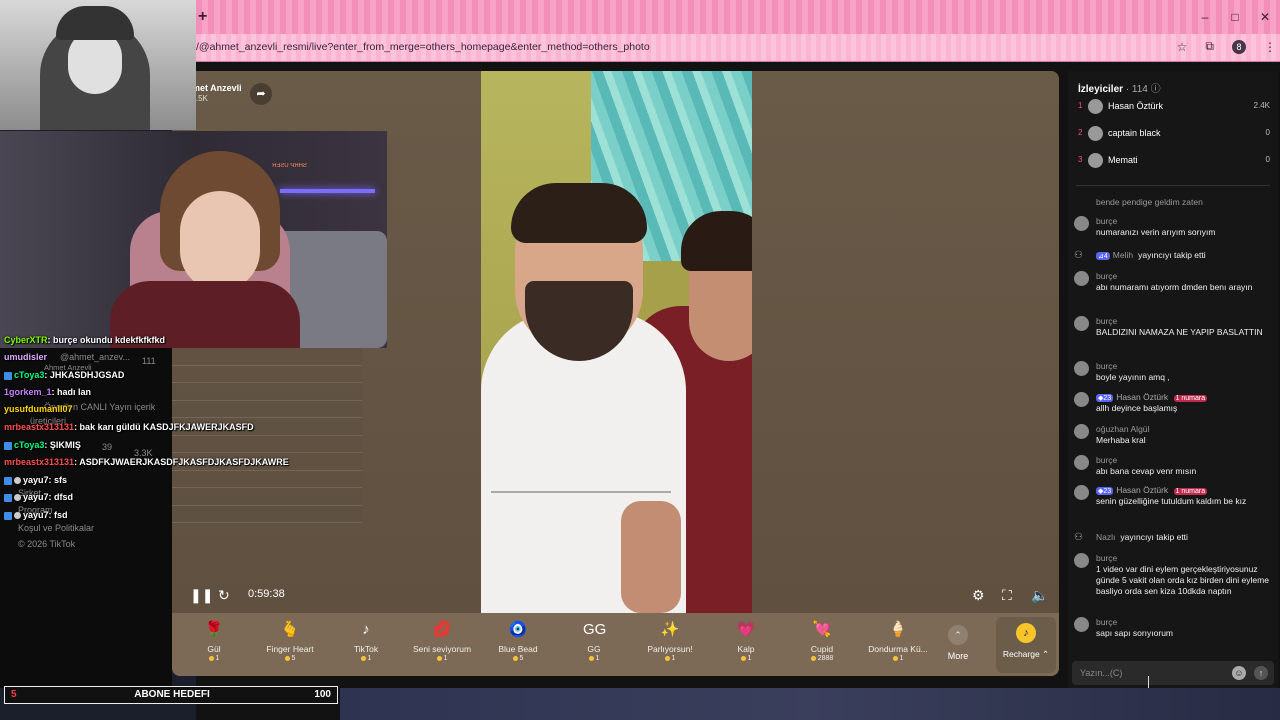 The height and width of the screenshot is (720, 1280). What do you see at coordinates (579, 213) in the screenshot?
I see `video-man-hair` at bounding box center [579, 213].